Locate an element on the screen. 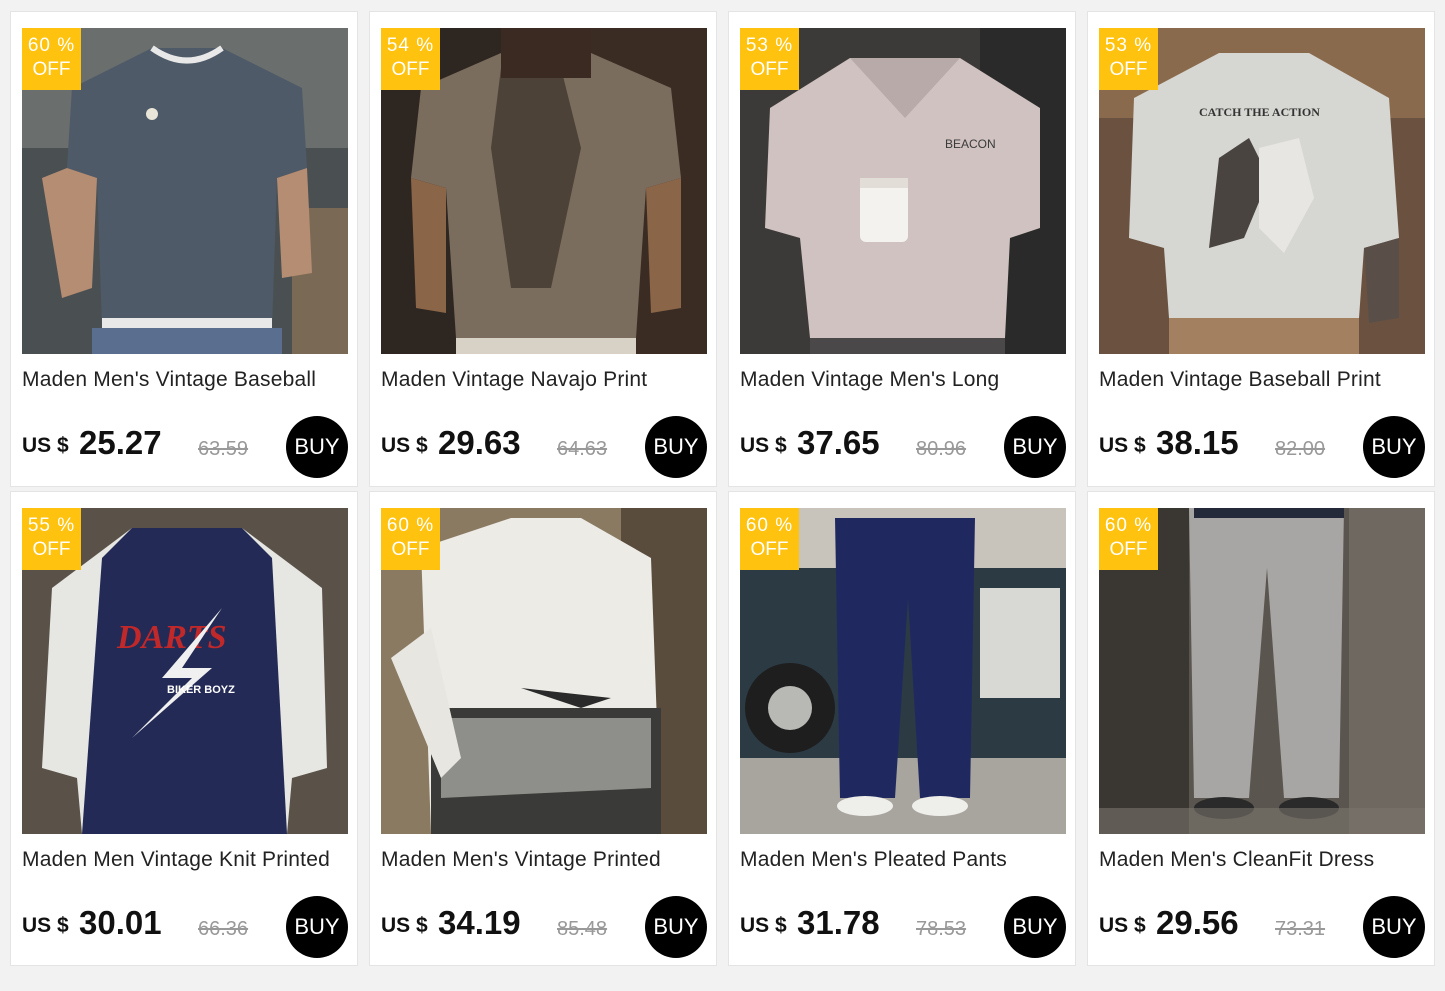 The height and width of the screenshot is (991, 1445). product-title: Maden Vintage Men's Long is located at coordinates (903, 380).